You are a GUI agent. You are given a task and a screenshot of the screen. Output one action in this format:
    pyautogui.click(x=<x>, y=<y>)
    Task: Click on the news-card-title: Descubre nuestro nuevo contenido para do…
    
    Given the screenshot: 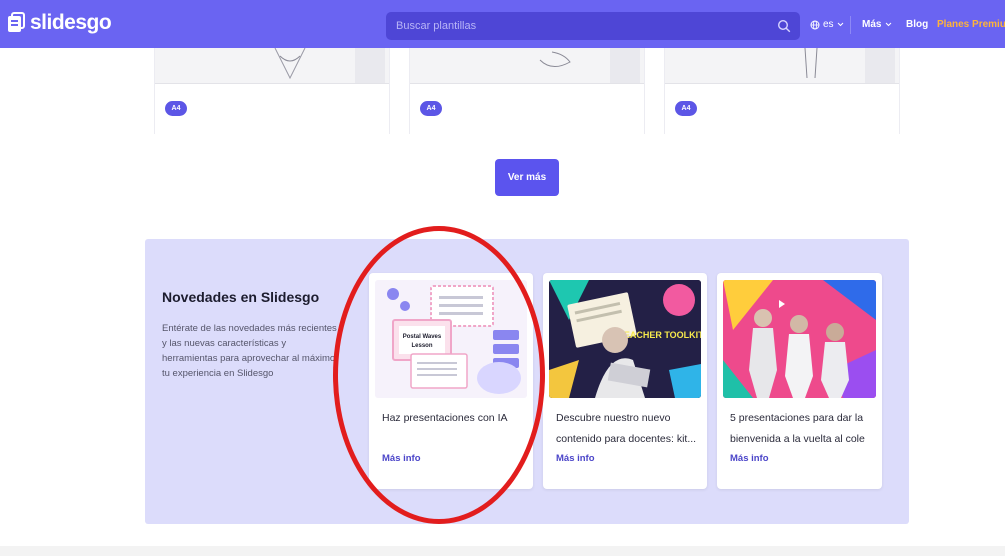 What is the action you would take?
    pyautogui.click(x=631, y=429)
    